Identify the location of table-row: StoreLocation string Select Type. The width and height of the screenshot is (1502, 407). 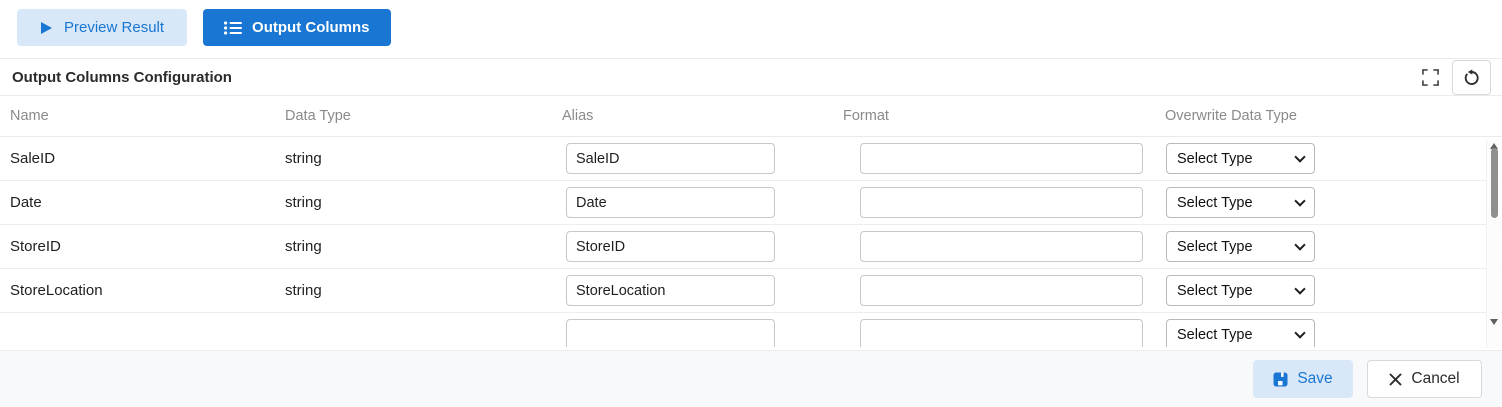
(751, 291).